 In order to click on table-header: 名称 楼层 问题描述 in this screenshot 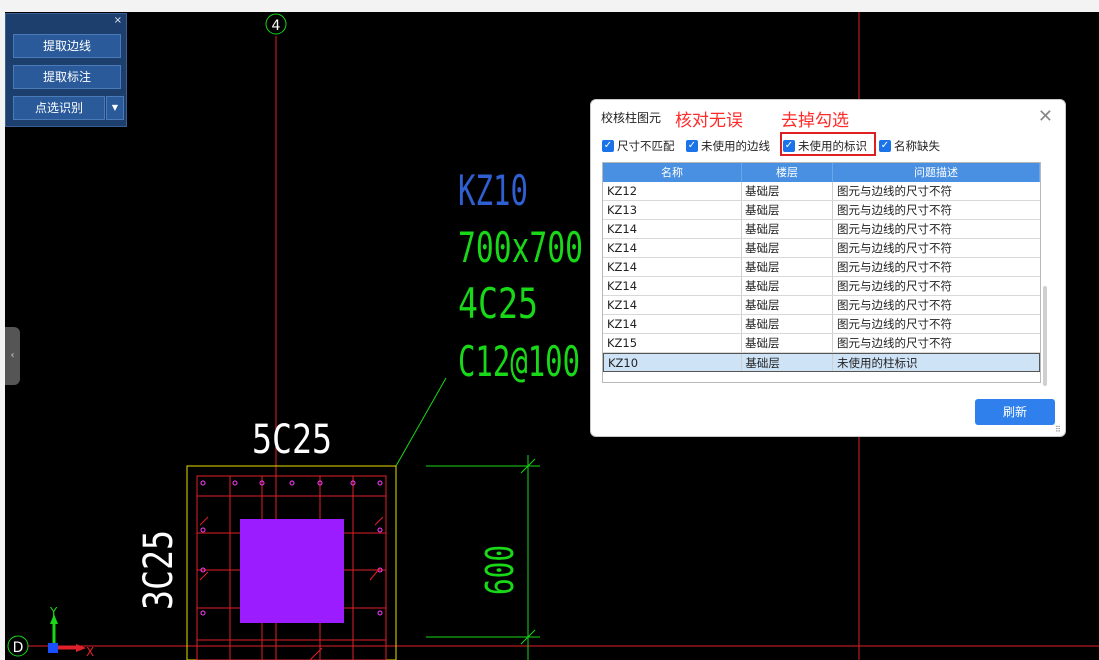, I will do `click(821, 172)`.